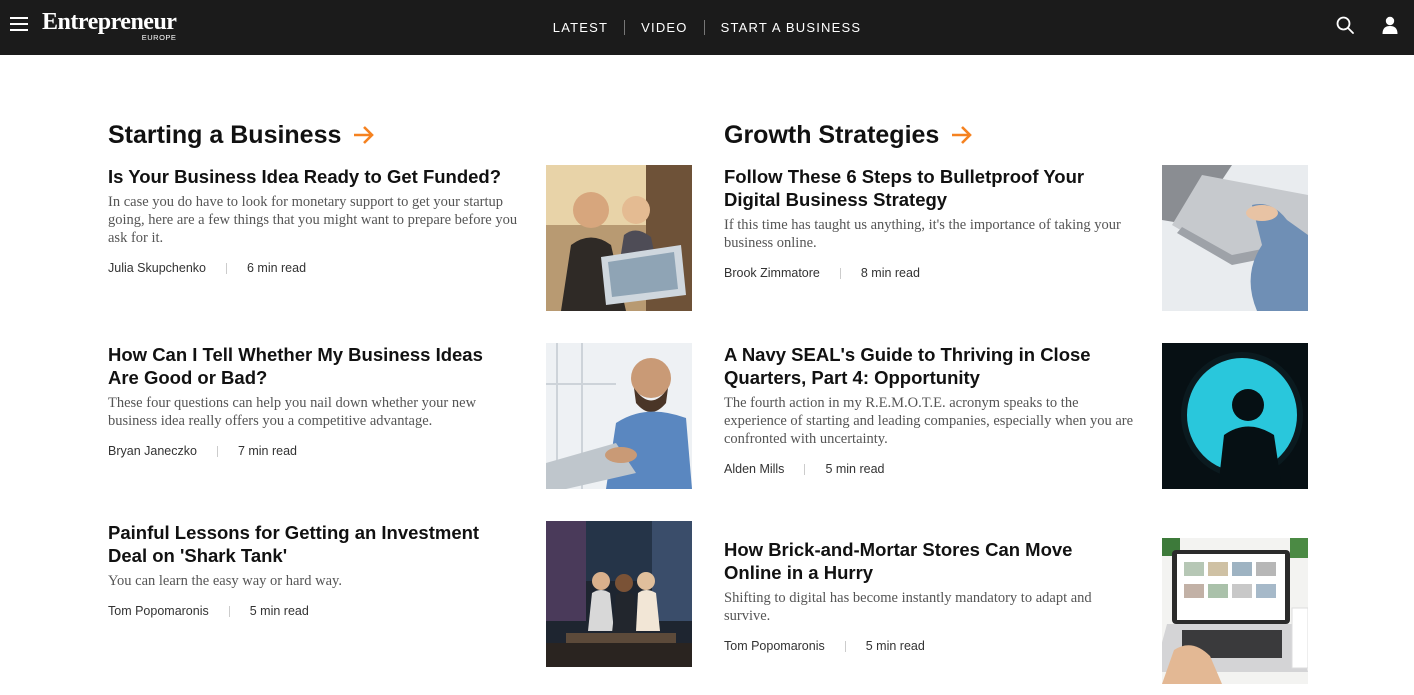 Image resolution: width=1414 pixels, height=695 pixels. What do you see at coordinates (664, 27) in the screenshot?
I see `nav-video: VIDEO` at bounding box center [664, 27].